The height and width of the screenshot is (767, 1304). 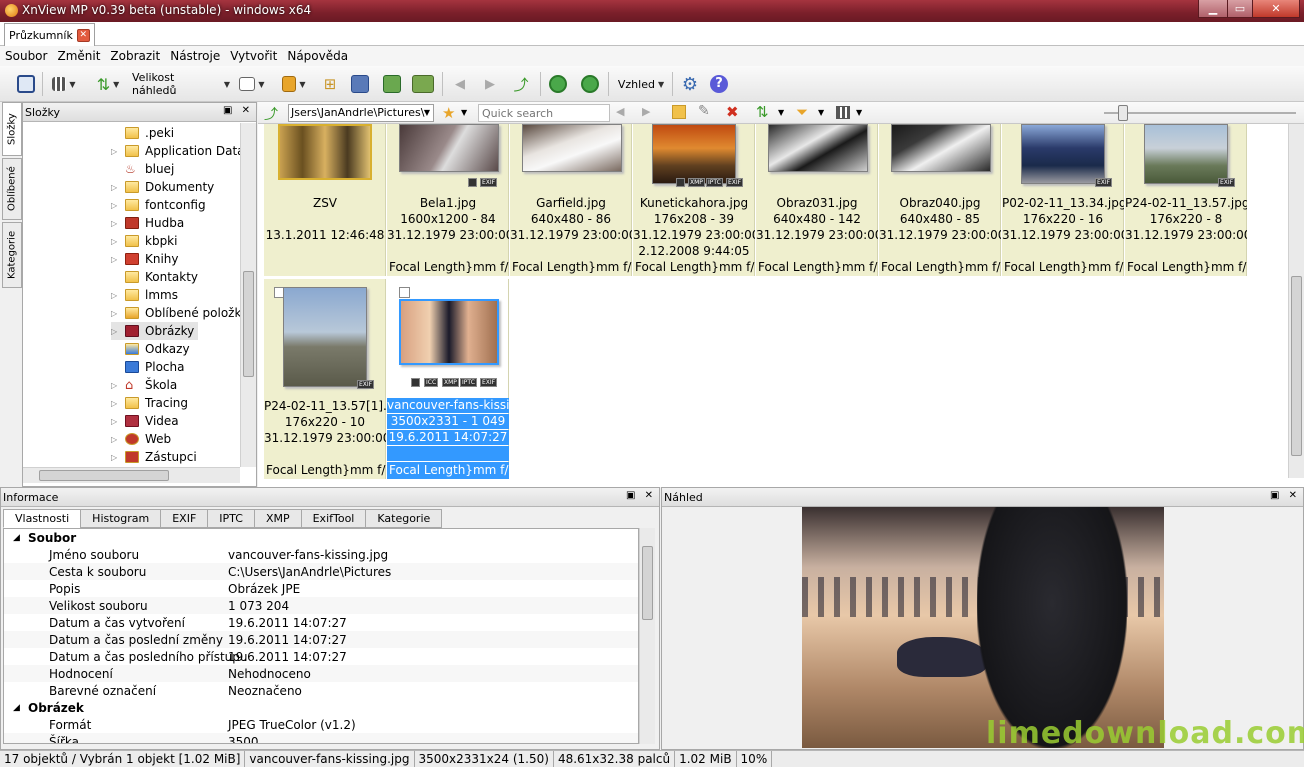 What do you see at coordinates (1213, 9) in the screenshot?
I see `minimize-button: ▁` at bounding box center [1213, 9].